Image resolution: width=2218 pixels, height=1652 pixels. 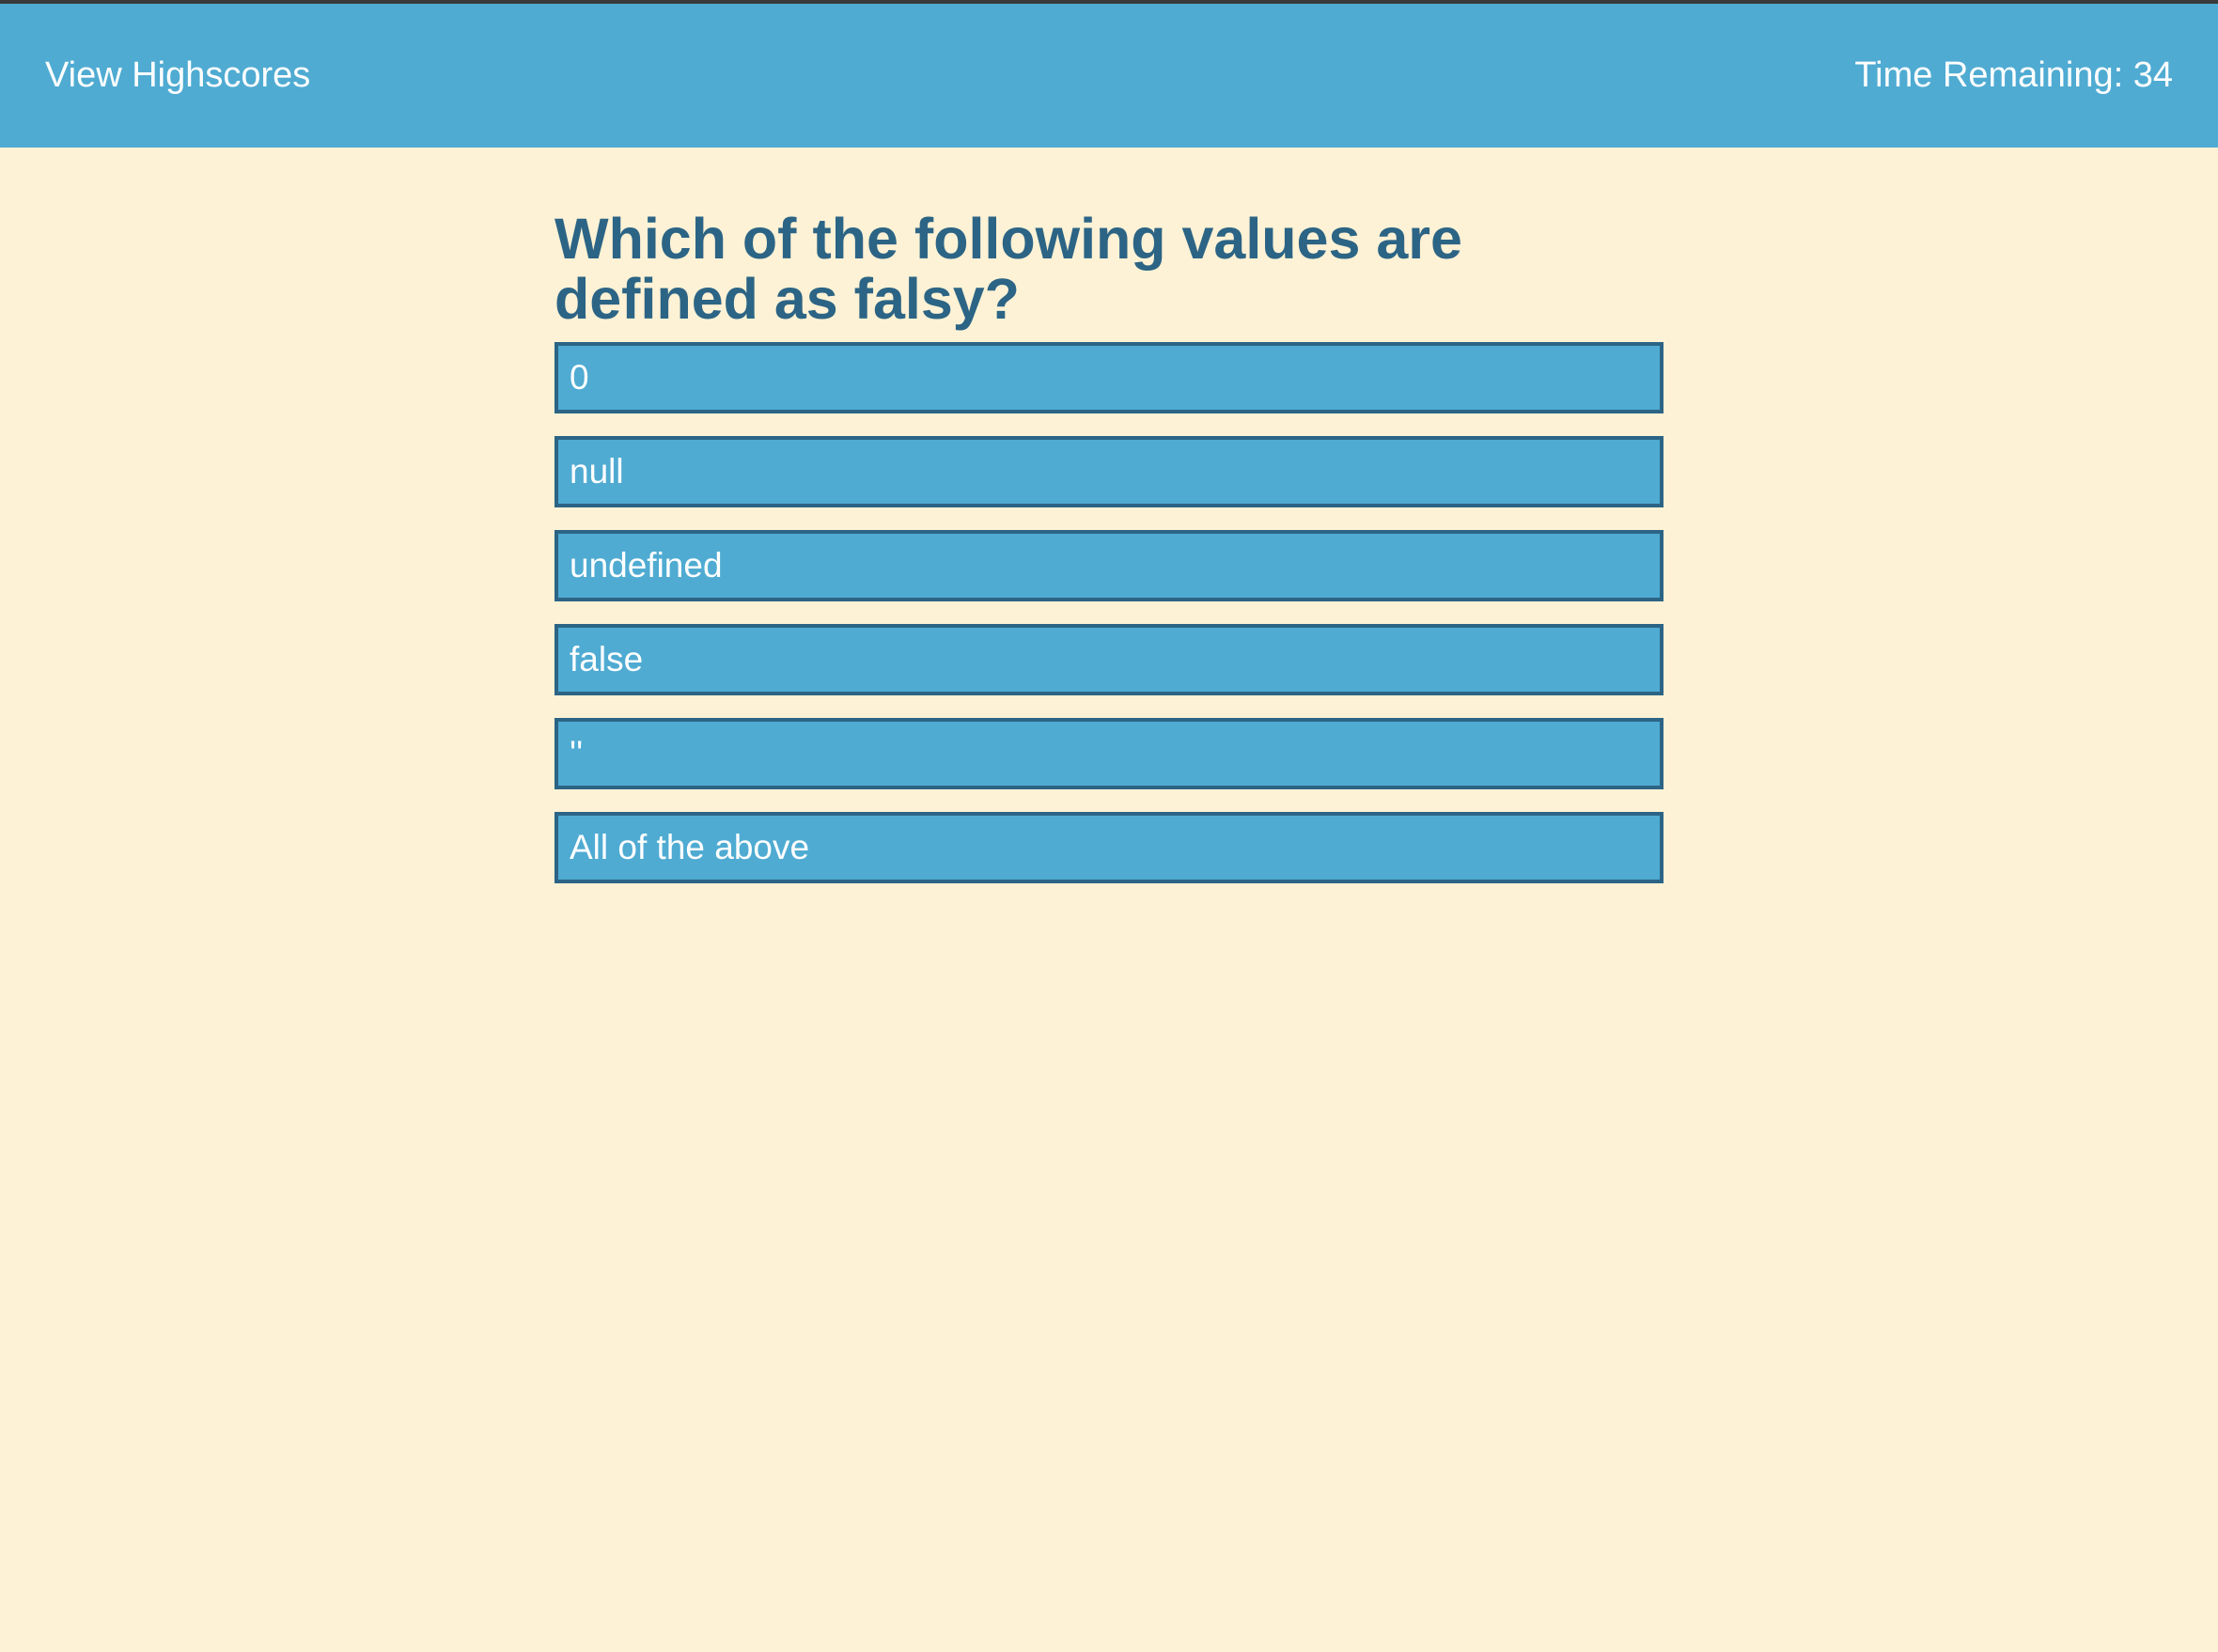 What do you see at coordinates (2152, 75) in the screenshot?
I see `time-remaining-value: 34` at bounding box center [2152, 75].